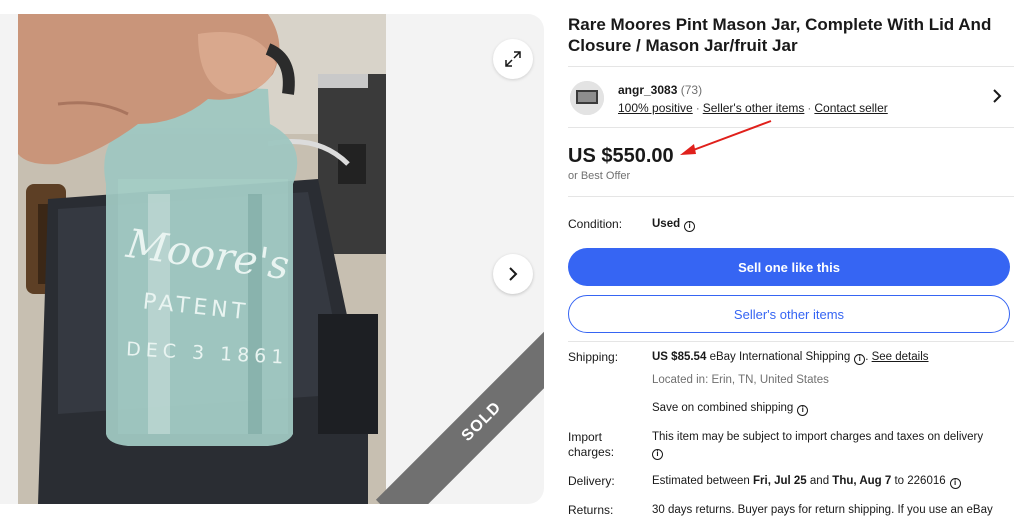  I want to click on sellers-other-items-button: Seller's other items, so click(789, 314).